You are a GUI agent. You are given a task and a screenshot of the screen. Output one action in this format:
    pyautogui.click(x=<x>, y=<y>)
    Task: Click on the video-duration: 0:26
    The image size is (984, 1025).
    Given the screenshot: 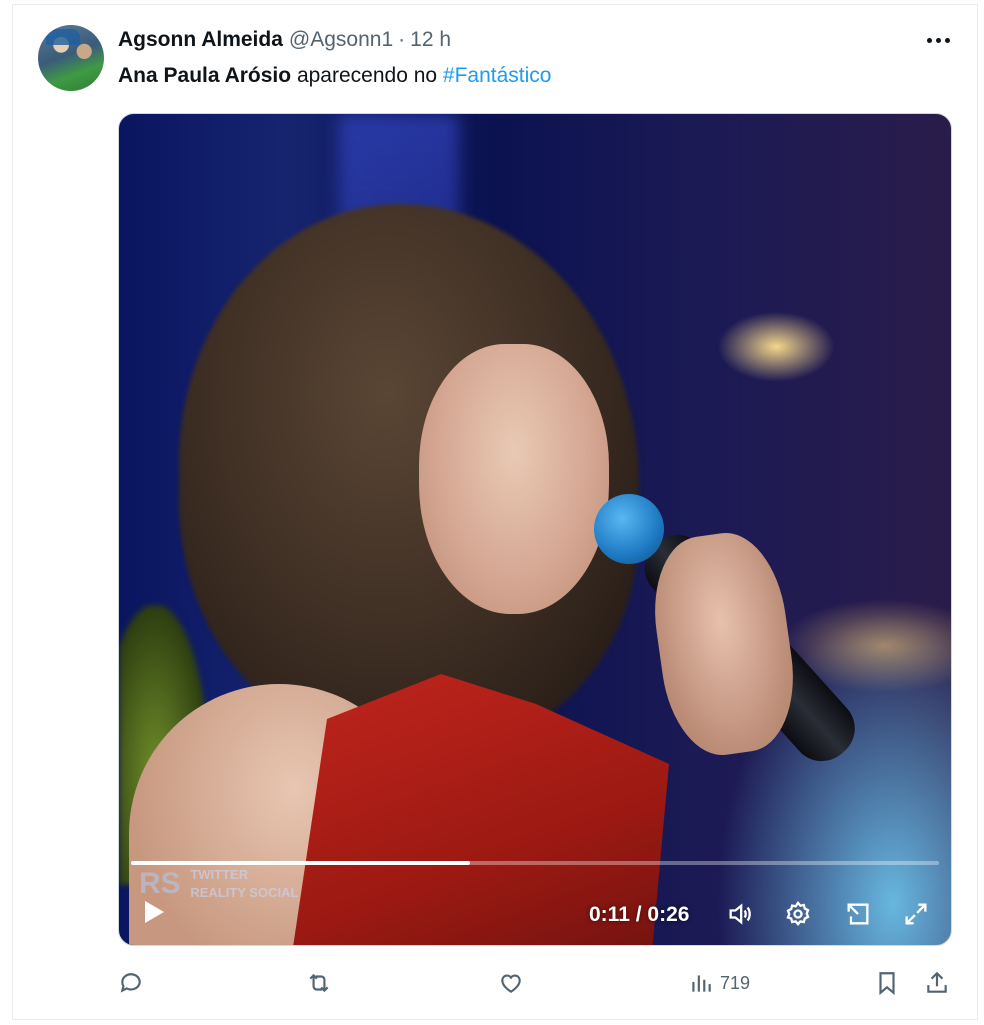 What is the action you would take?
    pyautogui.click(x=668, y=914)
    